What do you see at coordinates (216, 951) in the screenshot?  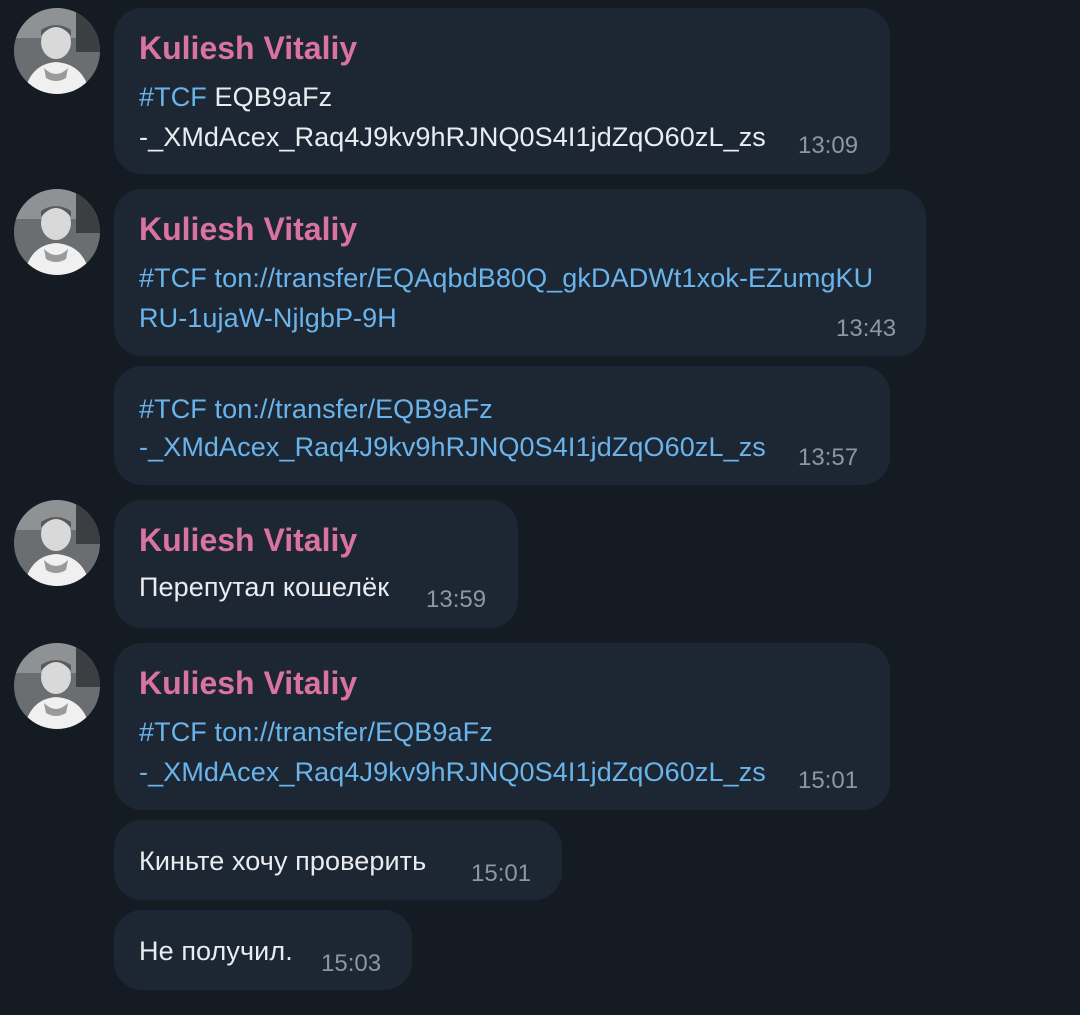 I see `message-text: Не получил.` at bounding box center [216, 951].